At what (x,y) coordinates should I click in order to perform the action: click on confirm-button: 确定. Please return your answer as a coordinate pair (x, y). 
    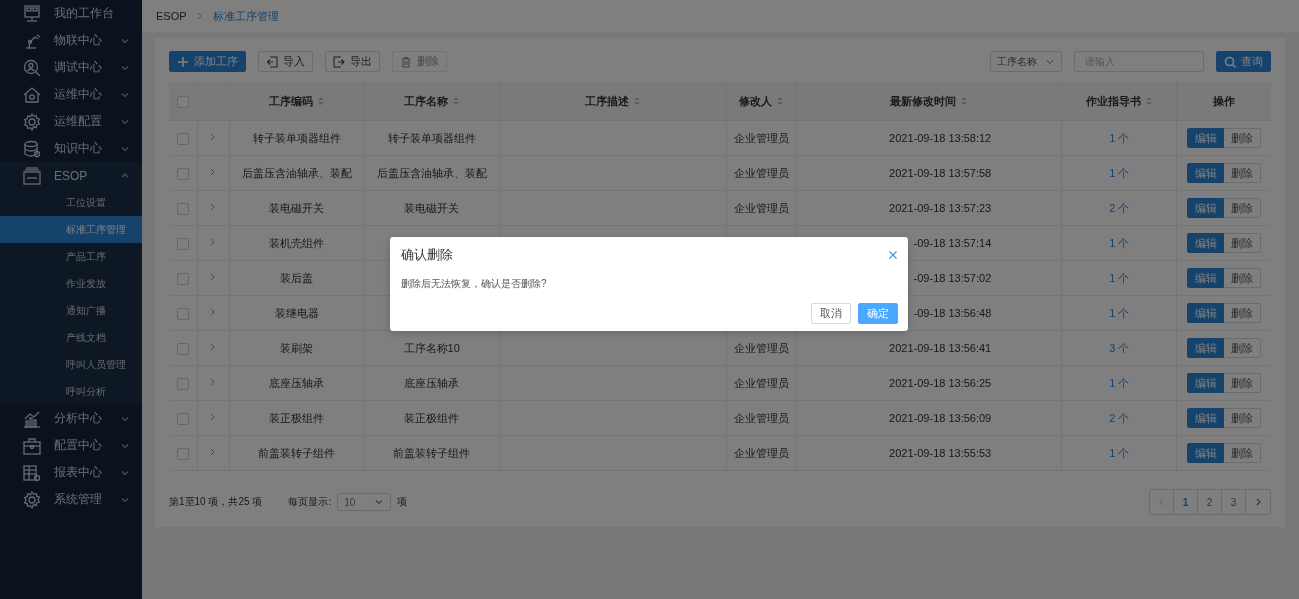
    Looking at the image, I should click on (878, 313).